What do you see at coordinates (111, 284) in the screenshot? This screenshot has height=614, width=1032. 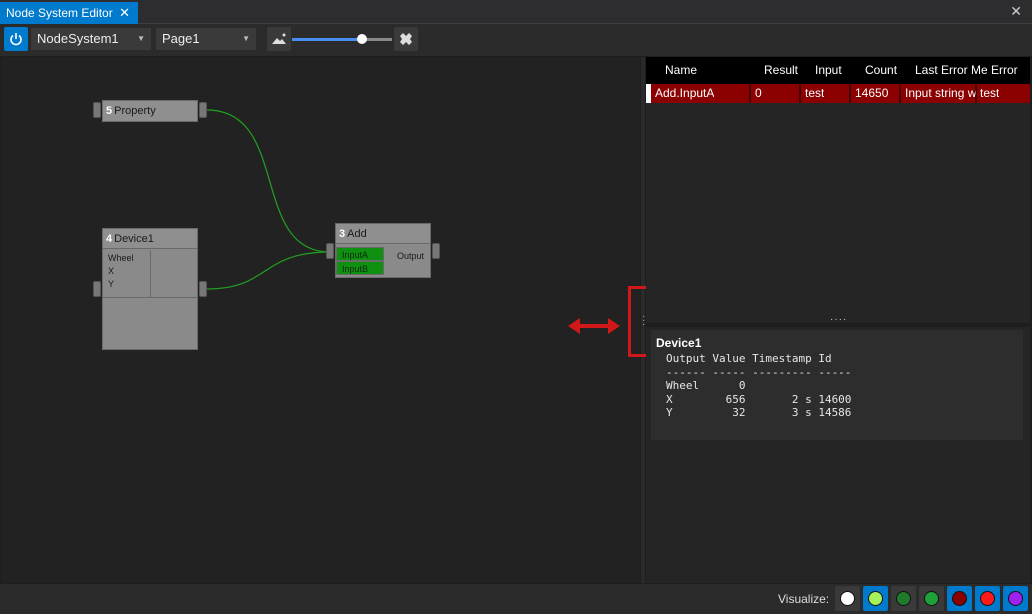 I see `output-y: Y` at bounding box center [111, 284].